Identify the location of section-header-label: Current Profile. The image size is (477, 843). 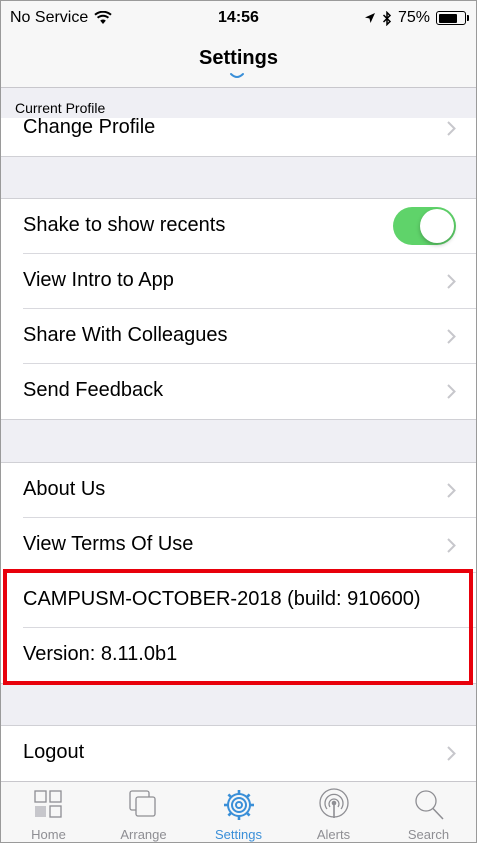
(60, 108).